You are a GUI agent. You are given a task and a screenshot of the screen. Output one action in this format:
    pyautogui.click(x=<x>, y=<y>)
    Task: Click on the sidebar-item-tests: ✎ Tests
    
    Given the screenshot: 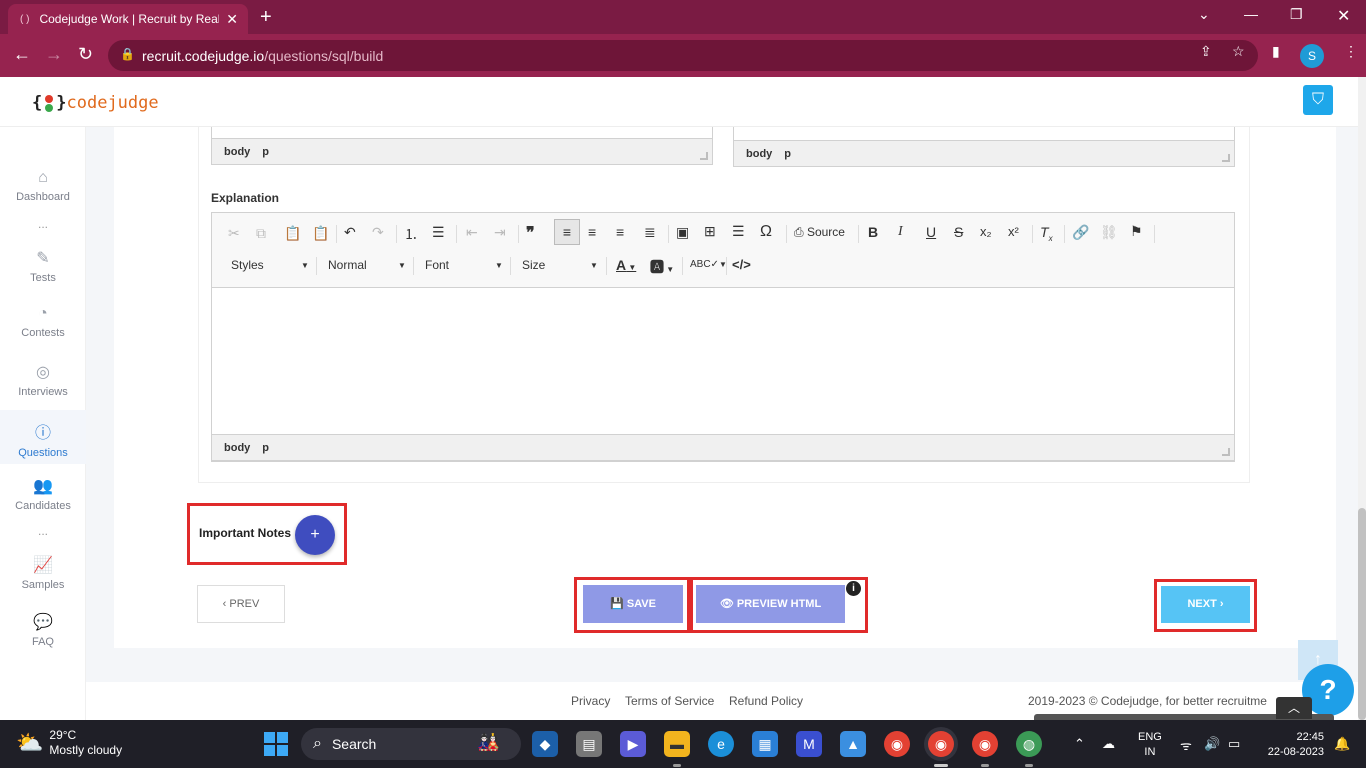 What is the action you would take?
    pyautogui.click(x=43, y=266)
    